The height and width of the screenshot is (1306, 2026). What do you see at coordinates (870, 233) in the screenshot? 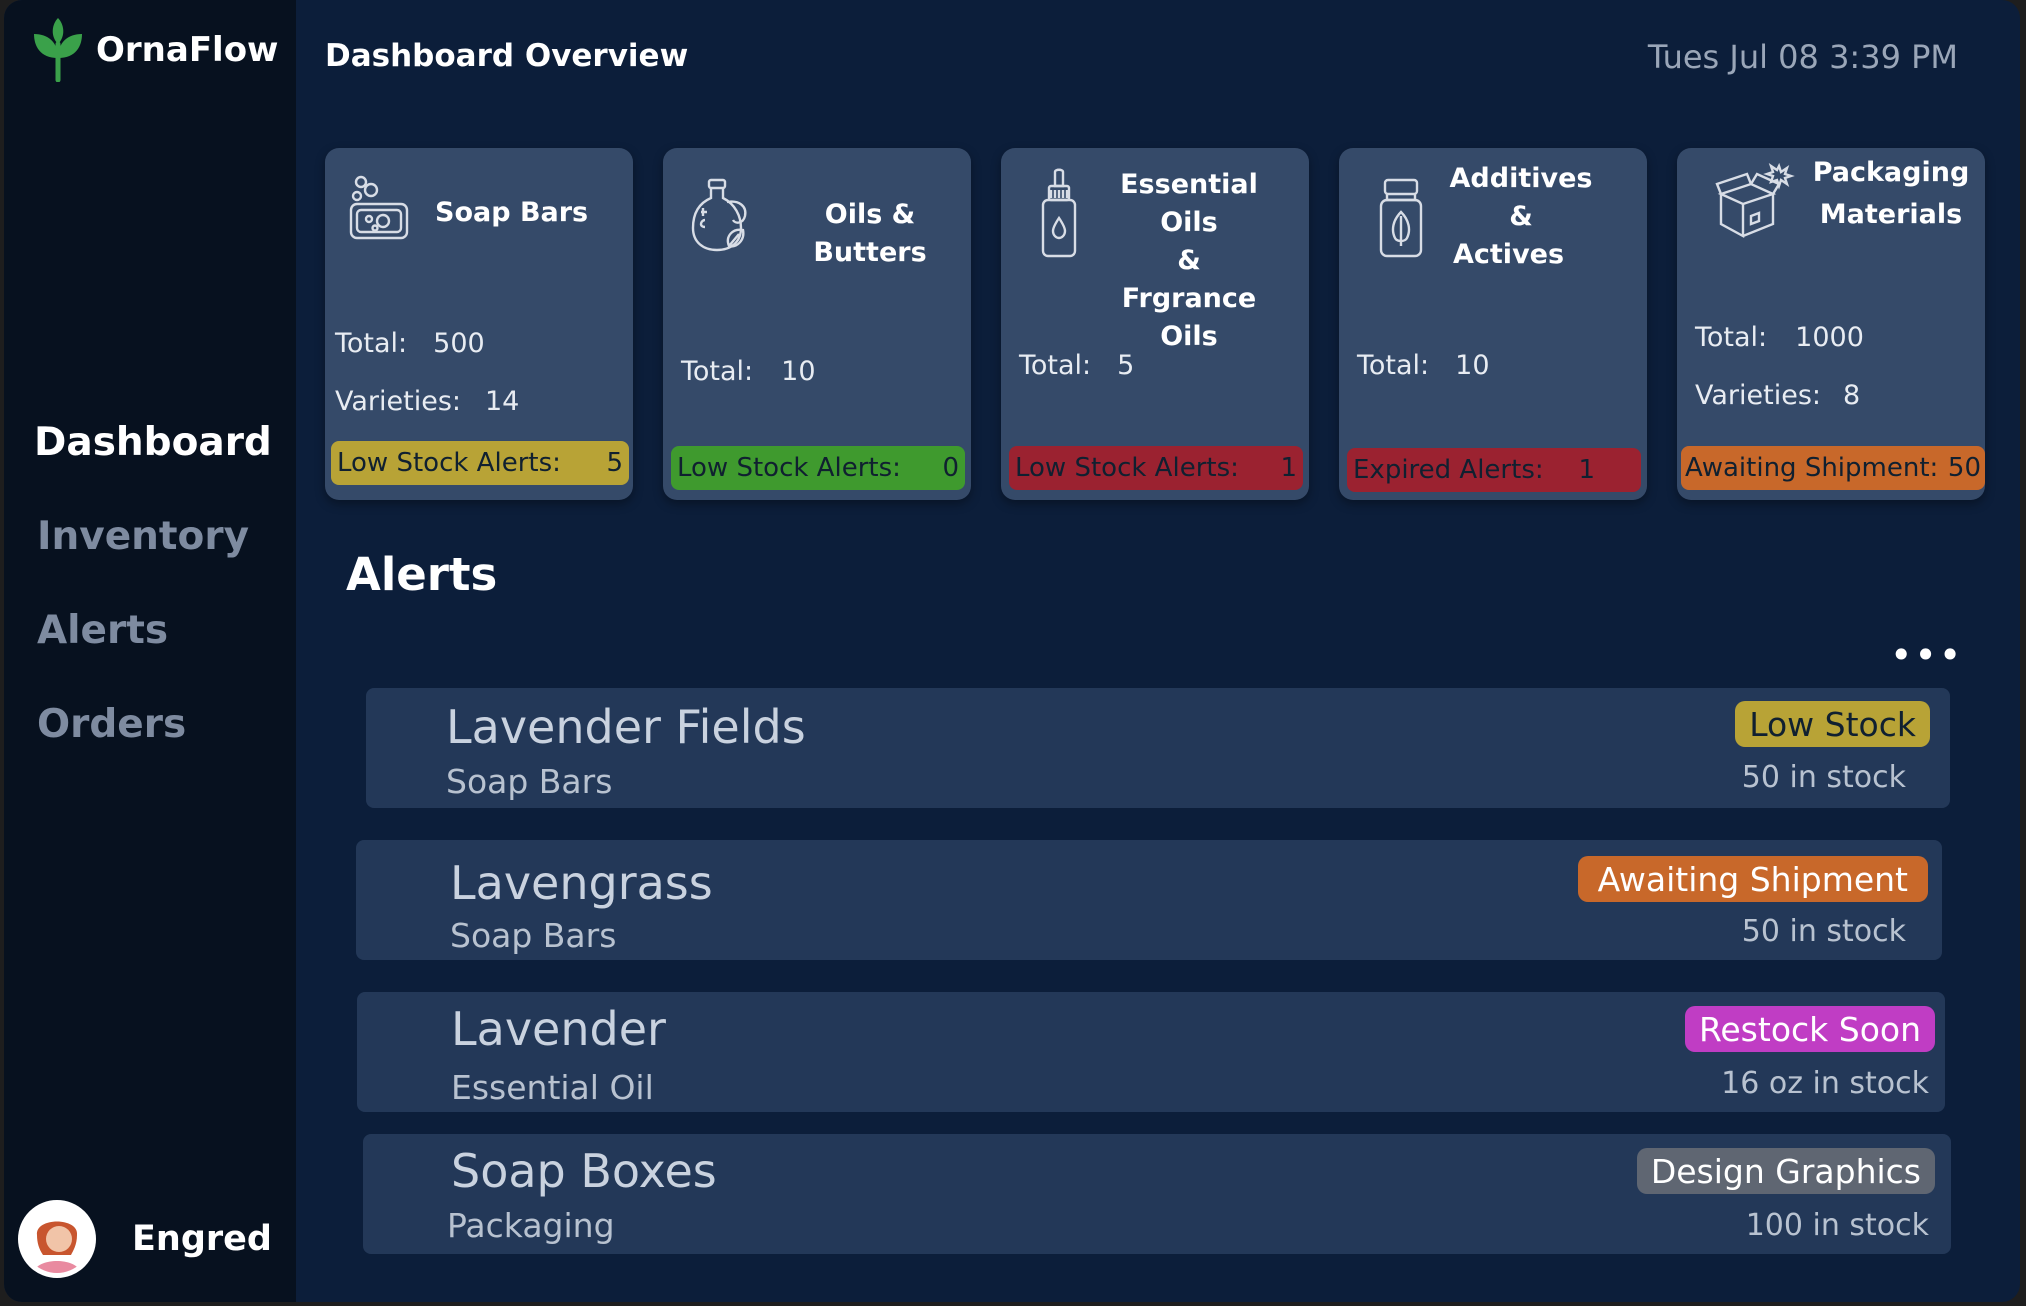
I see `card-title: Oils & Butters` at bounding box center [870, 233].